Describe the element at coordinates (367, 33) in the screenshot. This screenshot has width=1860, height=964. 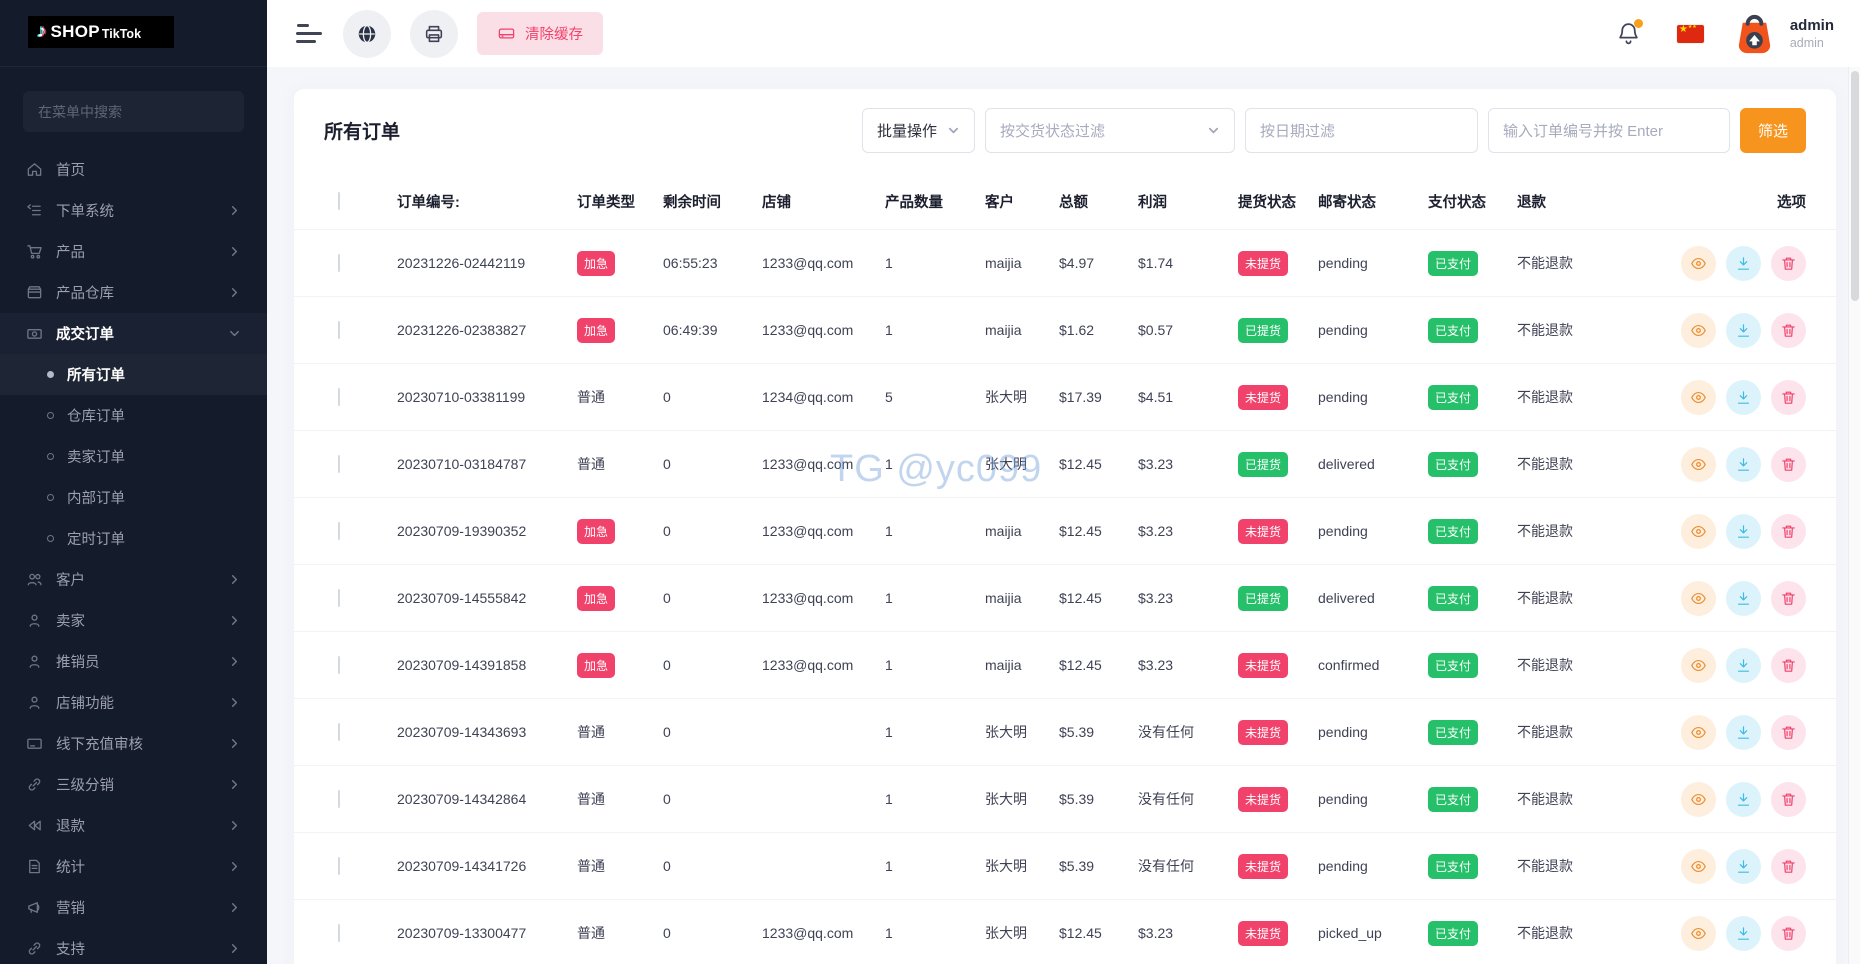
I see `language-globe-button` at that location.